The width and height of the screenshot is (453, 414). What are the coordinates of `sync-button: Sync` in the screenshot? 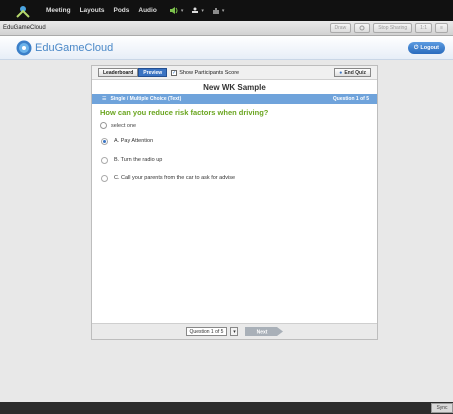 It's located at (442, 408).